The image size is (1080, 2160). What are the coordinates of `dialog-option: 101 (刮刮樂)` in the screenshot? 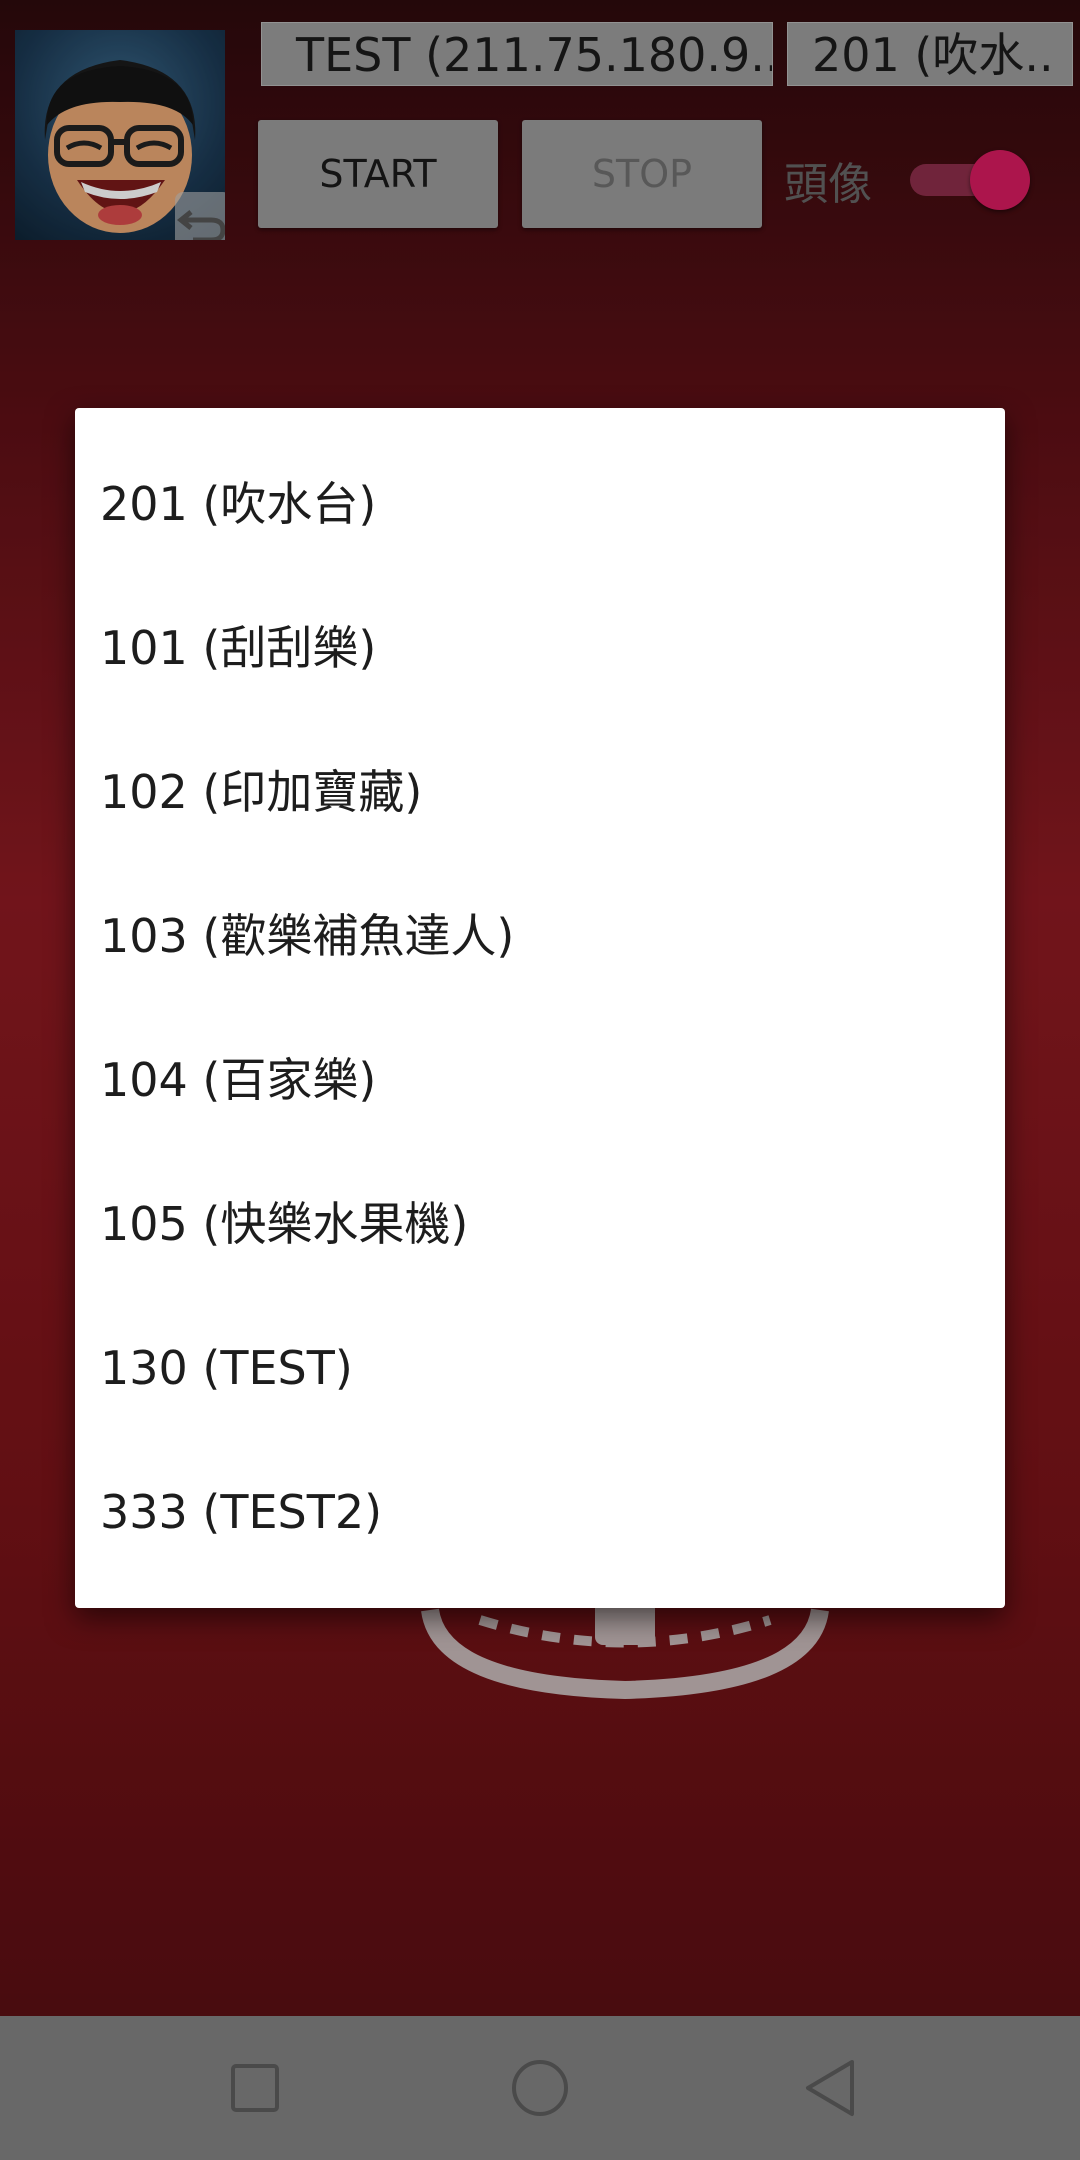 It's located at (540, 648).